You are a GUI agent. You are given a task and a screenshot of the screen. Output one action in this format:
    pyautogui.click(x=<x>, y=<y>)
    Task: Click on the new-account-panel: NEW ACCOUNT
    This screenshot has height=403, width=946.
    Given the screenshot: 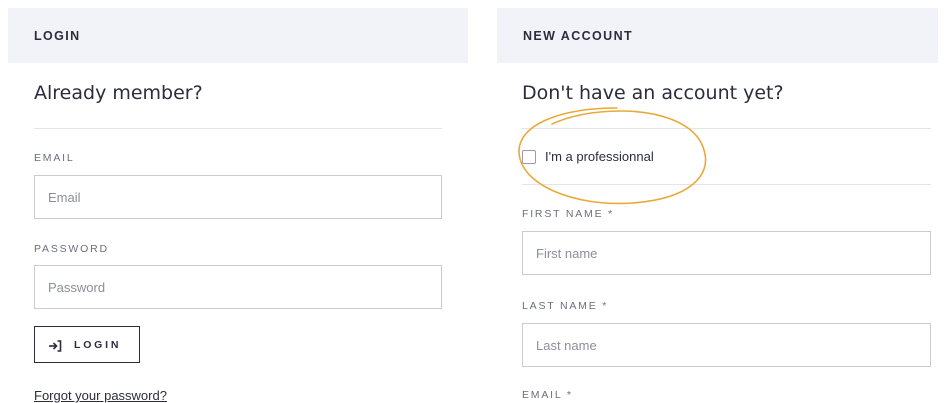 What is the action you would take?
    pyautogui.click(x=717, y=35)
    